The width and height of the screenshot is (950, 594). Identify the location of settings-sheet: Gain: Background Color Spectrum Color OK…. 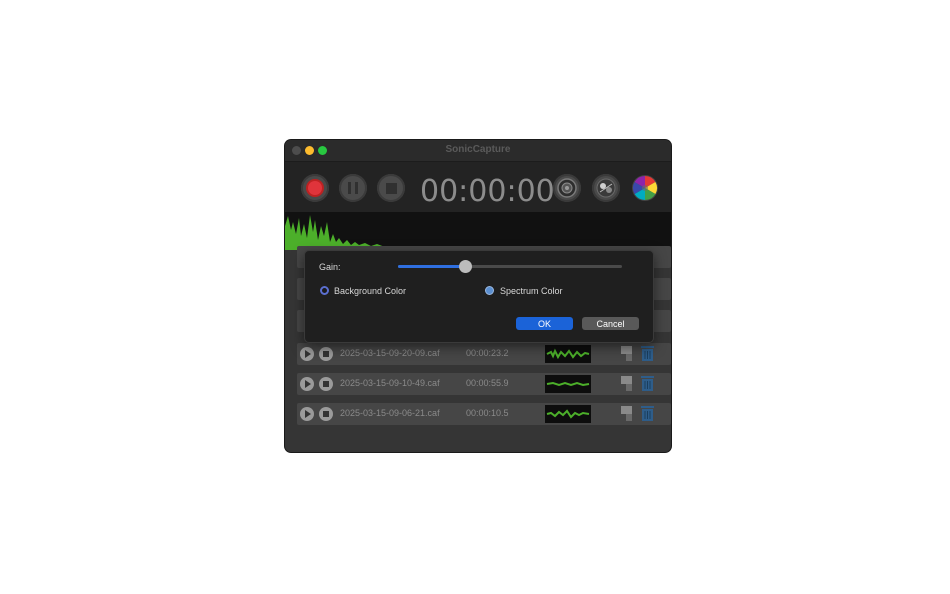
(479, 296).